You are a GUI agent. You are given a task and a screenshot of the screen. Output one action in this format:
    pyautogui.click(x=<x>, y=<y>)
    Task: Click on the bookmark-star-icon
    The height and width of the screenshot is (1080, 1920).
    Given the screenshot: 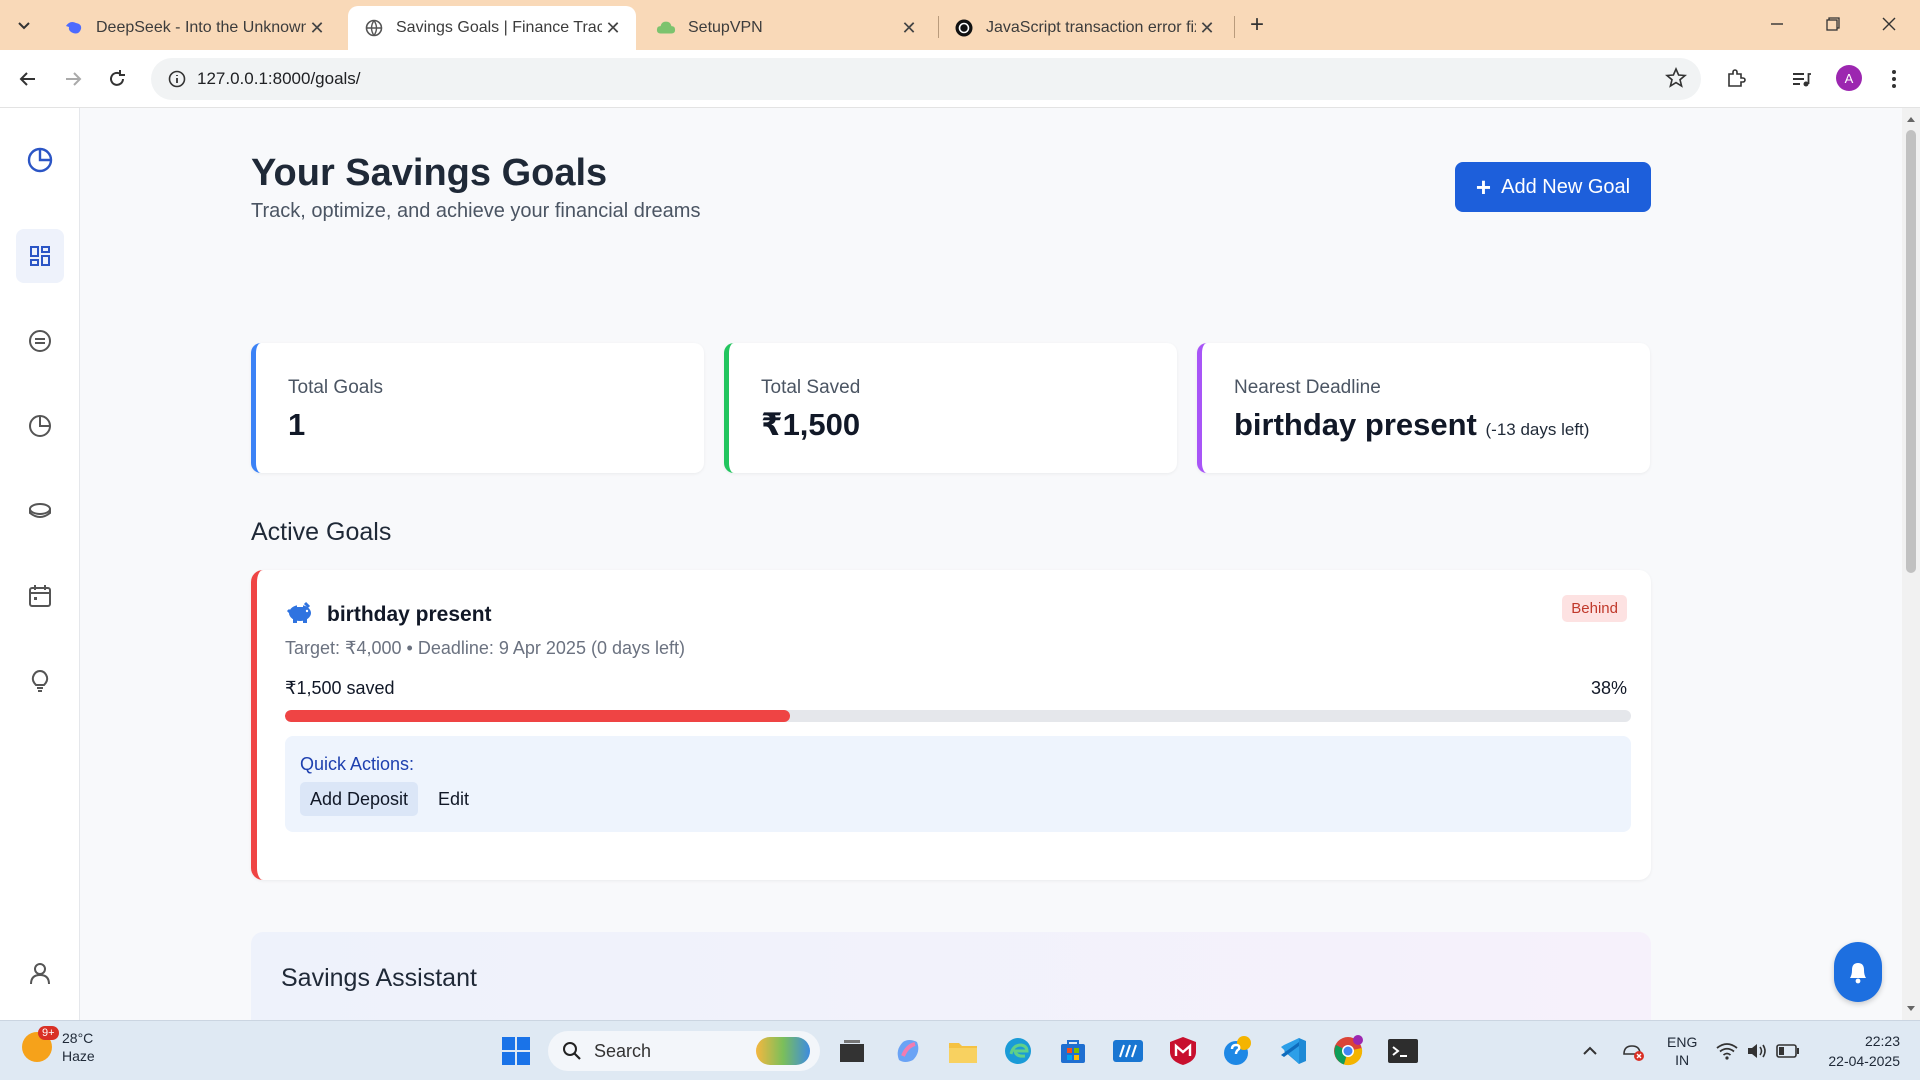 What is the action you would take?
    pyautogui.click(x=1676, y=80)
    